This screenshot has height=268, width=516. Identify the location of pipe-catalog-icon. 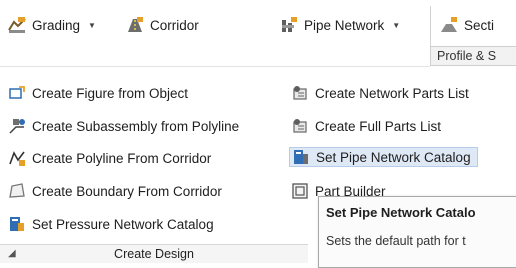
(301, 157).